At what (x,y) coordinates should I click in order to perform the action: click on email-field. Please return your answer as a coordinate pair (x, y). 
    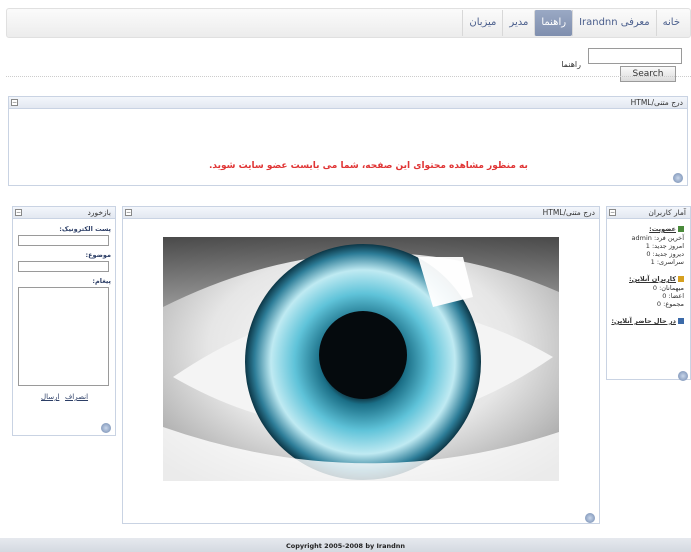
    Looking at the image, I should click on (63, 240).